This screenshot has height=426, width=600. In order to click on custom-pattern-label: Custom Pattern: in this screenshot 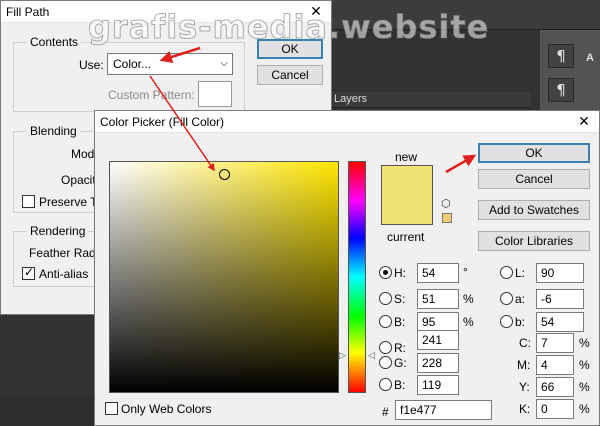, I will do `click(151, 95)`.